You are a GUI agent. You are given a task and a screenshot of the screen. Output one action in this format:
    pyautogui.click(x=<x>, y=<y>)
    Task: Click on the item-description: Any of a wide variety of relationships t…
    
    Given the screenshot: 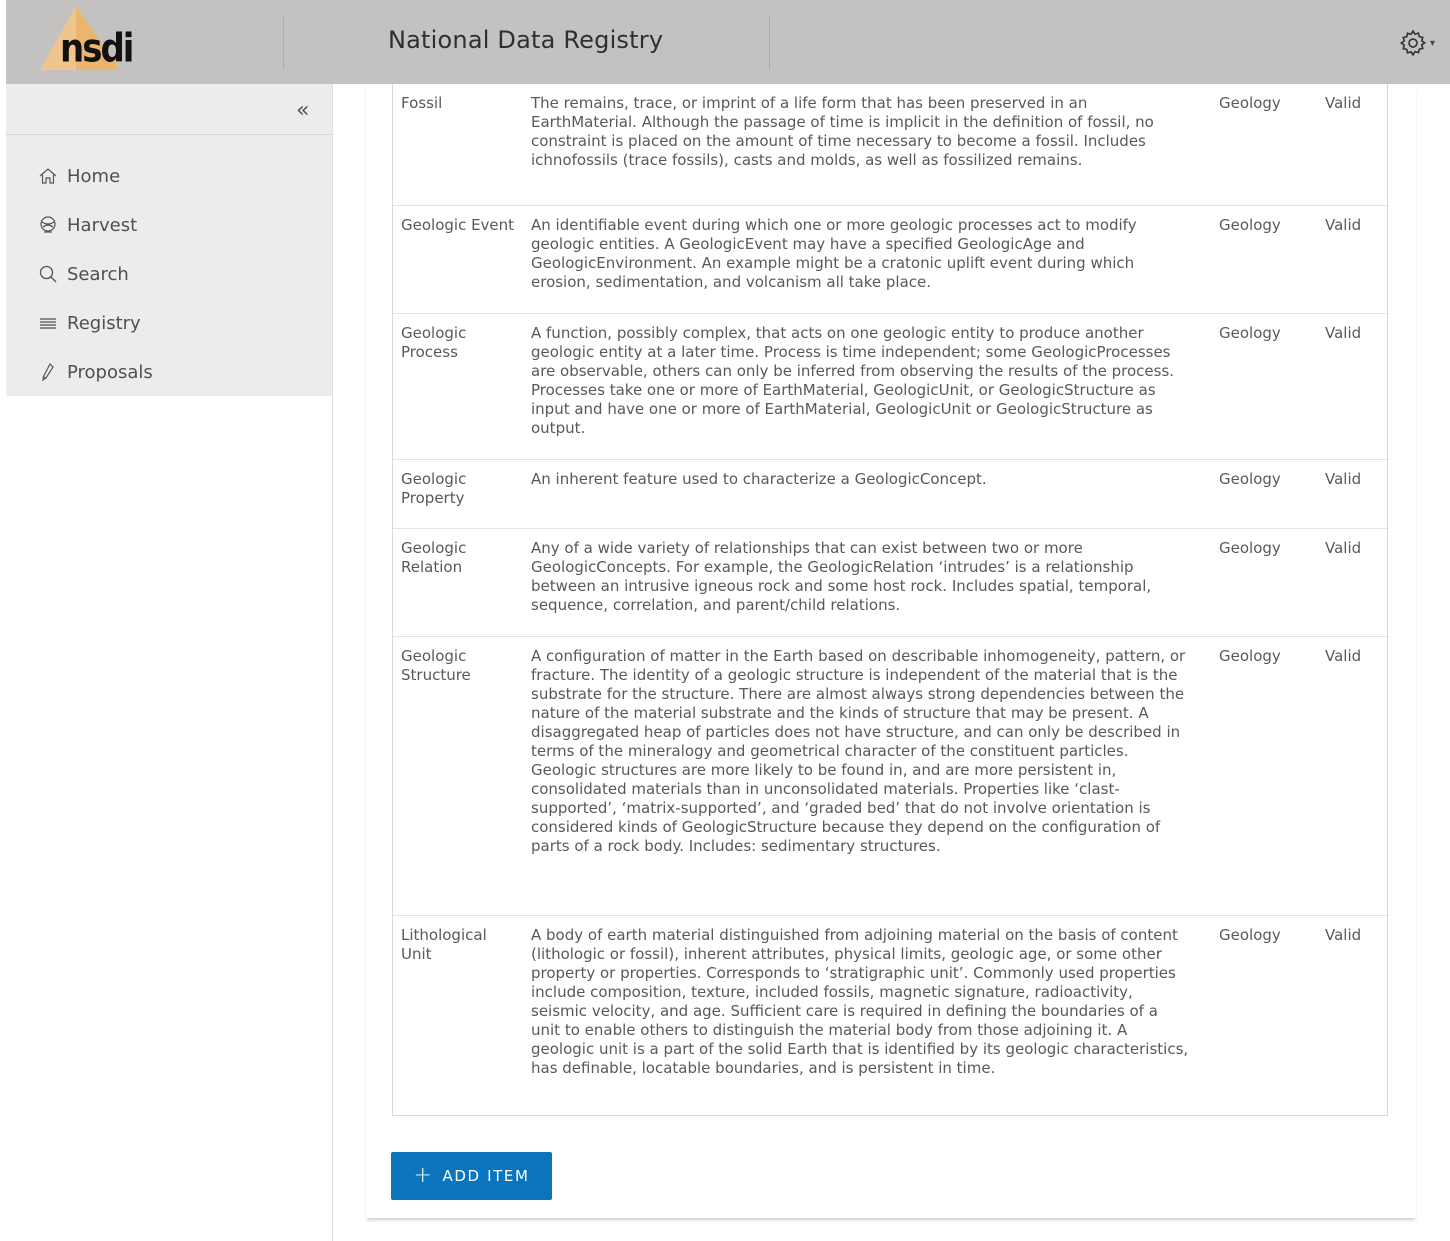 What is the action you would take?
    pyautogui.click(x=841, y=576)
    